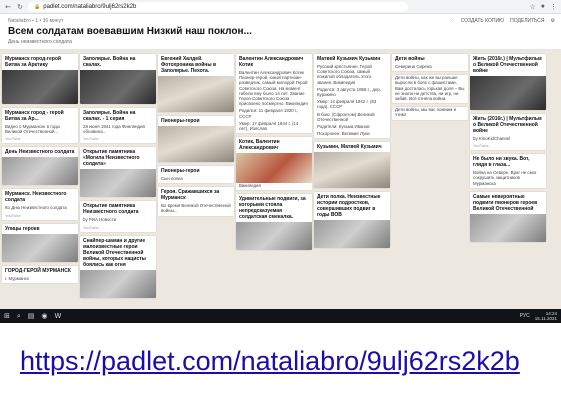 This screenshot has width=561, height=420. I want to click on post-card: Кузьмин, Матвей Кузьмич, so click(352, 165).